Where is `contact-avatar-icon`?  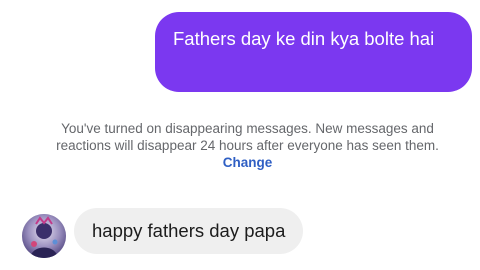
contact-avatar-icon is located at coordinates (44, 236).